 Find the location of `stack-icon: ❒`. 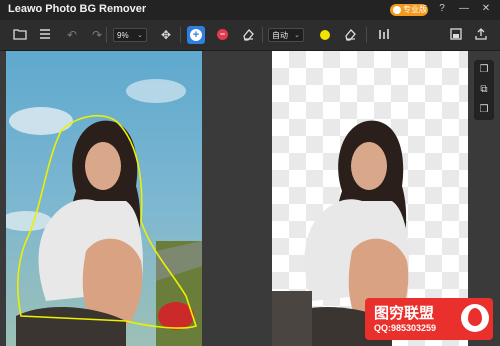

stack-icon: ❒ is located at coordinates (484, 110).